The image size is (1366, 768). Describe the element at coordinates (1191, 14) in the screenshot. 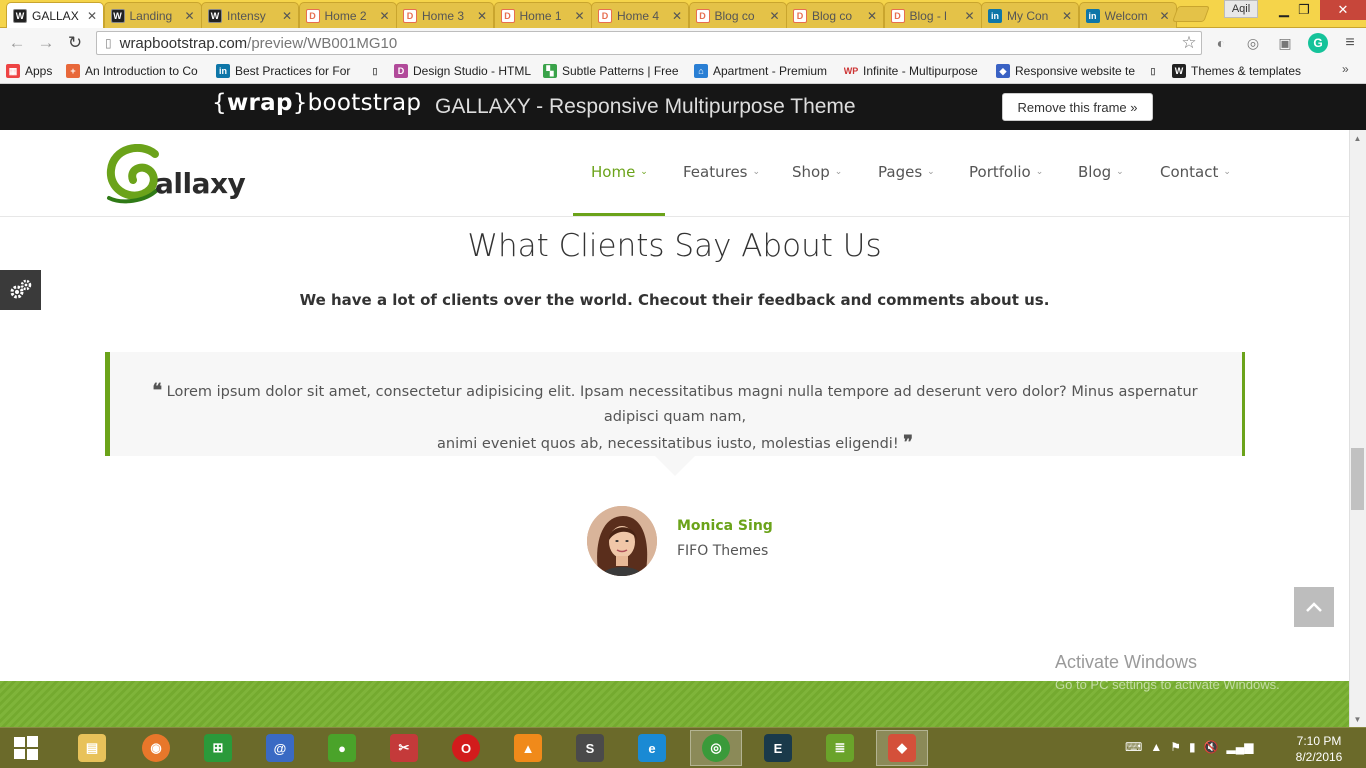

I see `new-tab-button` at that location.